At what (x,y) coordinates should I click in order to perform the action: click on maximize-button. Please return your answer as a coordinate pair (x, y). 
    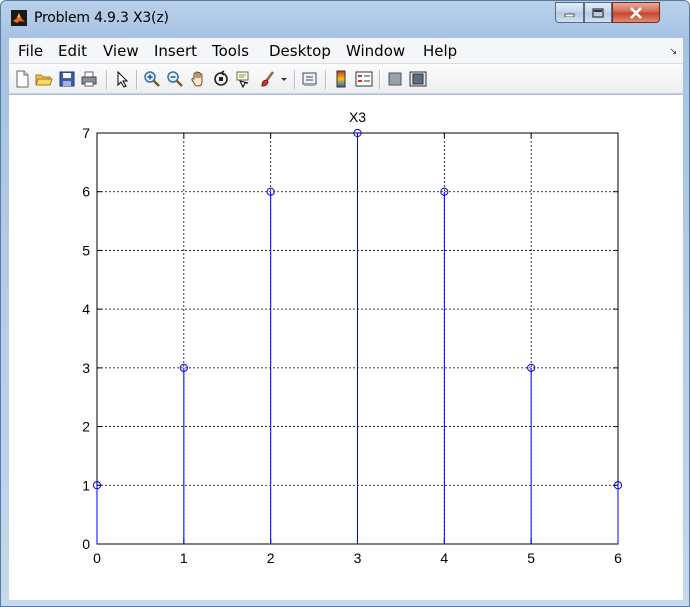
    Looking at the image, I should click on (598, 12).